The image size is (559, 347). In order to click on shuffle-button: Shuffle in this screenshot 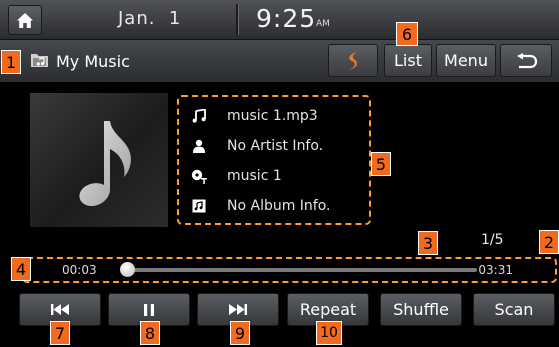, I will do `click(421, 309)`.